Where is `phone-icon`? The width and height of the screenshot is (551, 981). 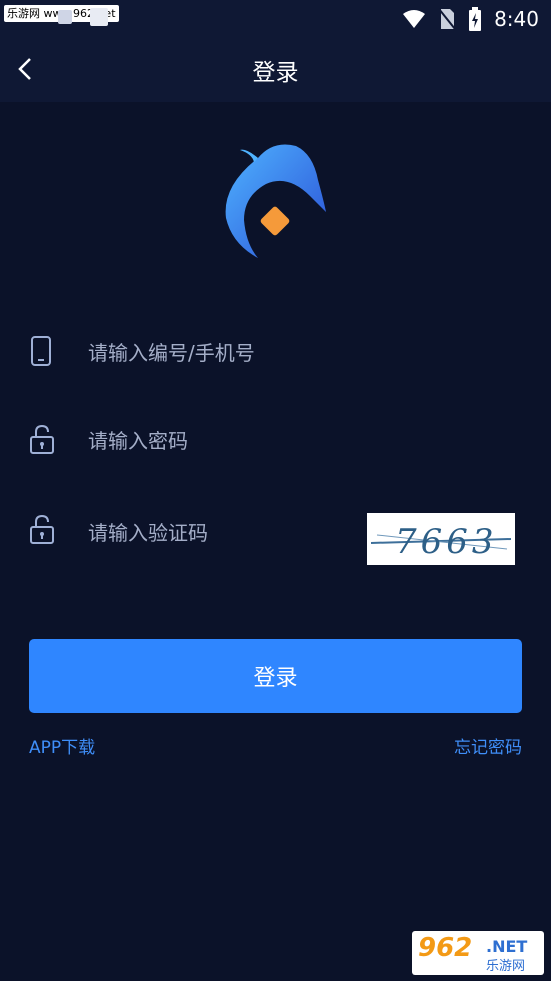 phone-icon is located at coordinates (41, 351).